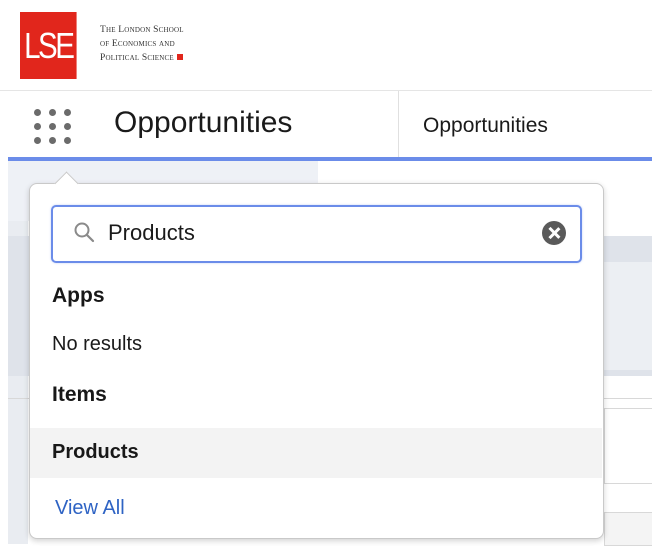 Image resolution: width=652 pixels, height=546 pixels. Describe the element at coordinates (318, 233) in the screenshot. I see `search-input` at that location.